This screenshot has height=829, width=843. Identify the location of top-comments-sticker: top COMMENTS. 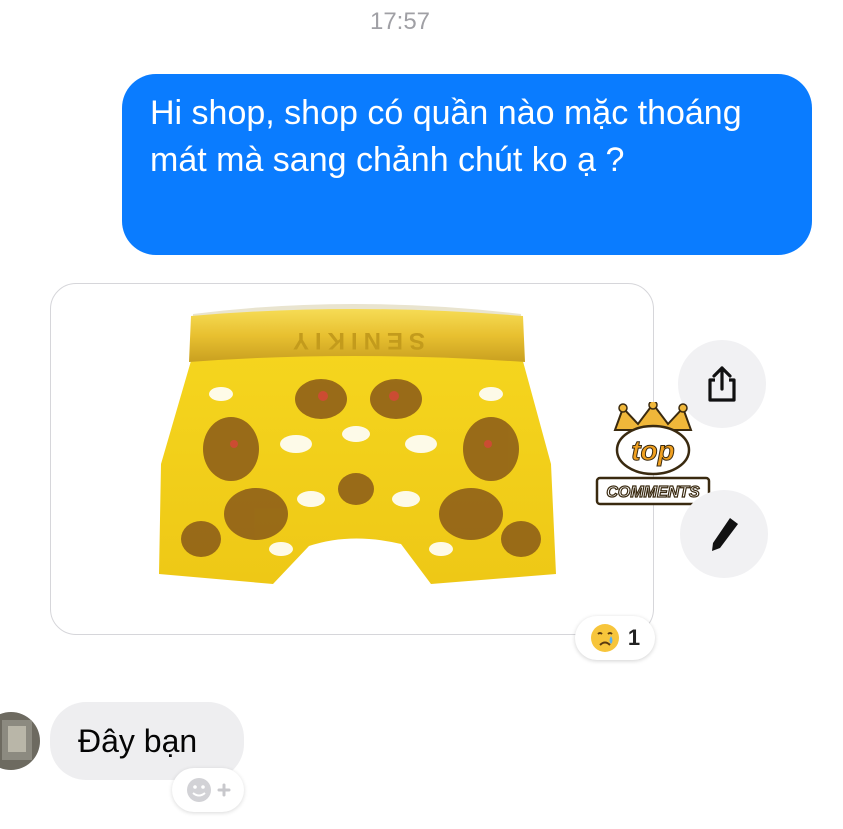
(653, 456).